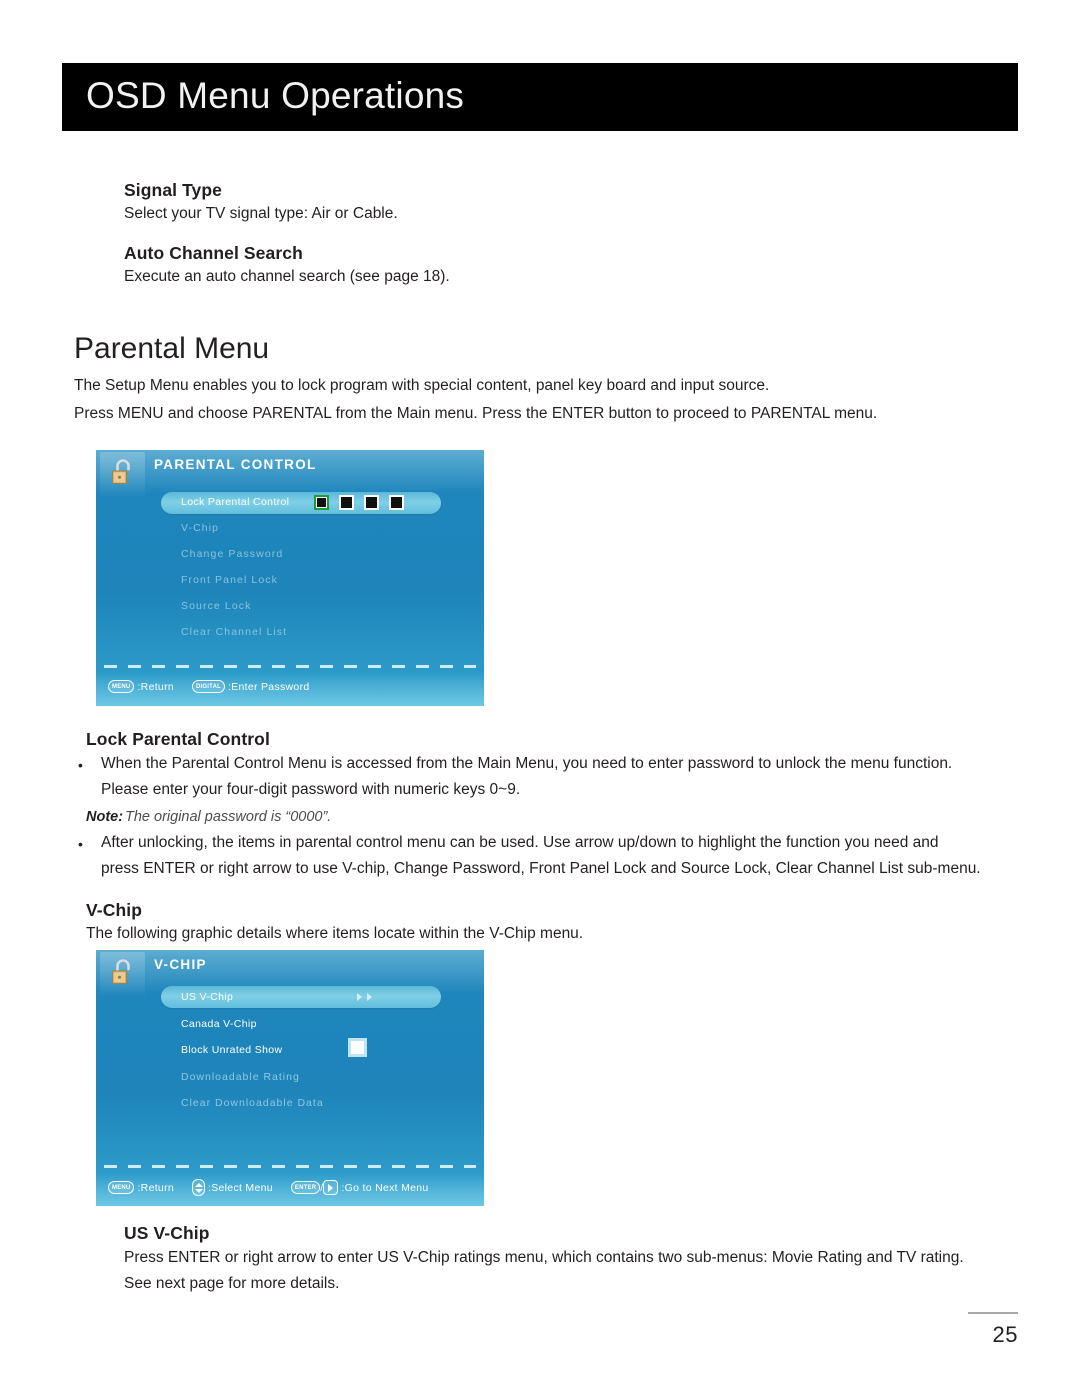 This screenshot has width=1080, height=1395. What do you see at coordinates (235, 464) in the screenshot?
I see `osd-panel-title: PARENTAL CONTROL` at bounding box center [235, 464].